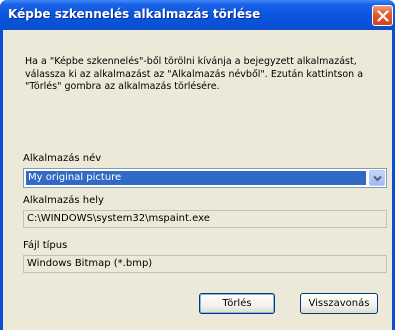  I want to click on app-location-field: C:\WINDOWS\system32\mspaint.exe, so click(205, 219).